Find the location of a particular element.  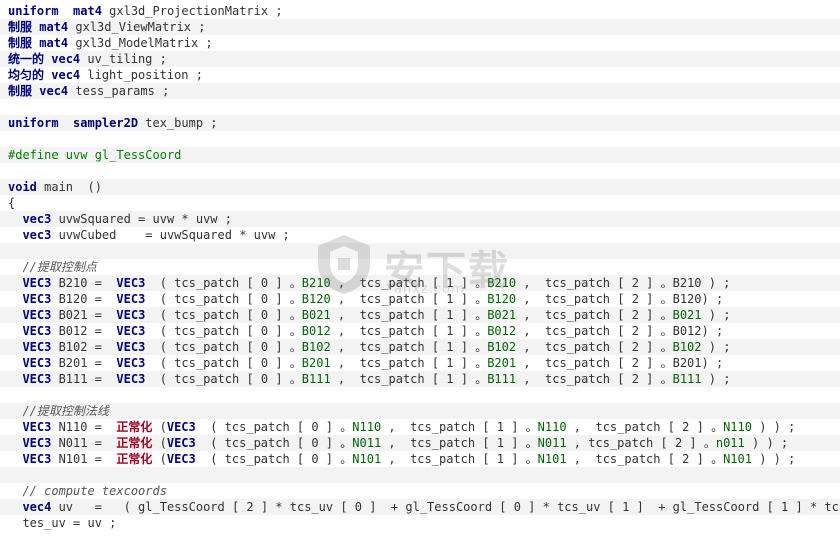

code-token: N110 = is located at coordinates (84, 427).